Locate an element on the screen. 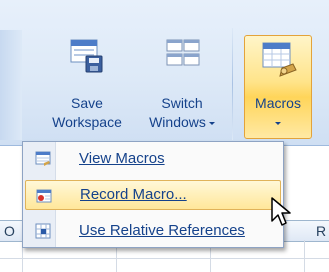 The width and height of the screenshot is (329, 272). macros-label: Macros is located at coordinates (278, 103).